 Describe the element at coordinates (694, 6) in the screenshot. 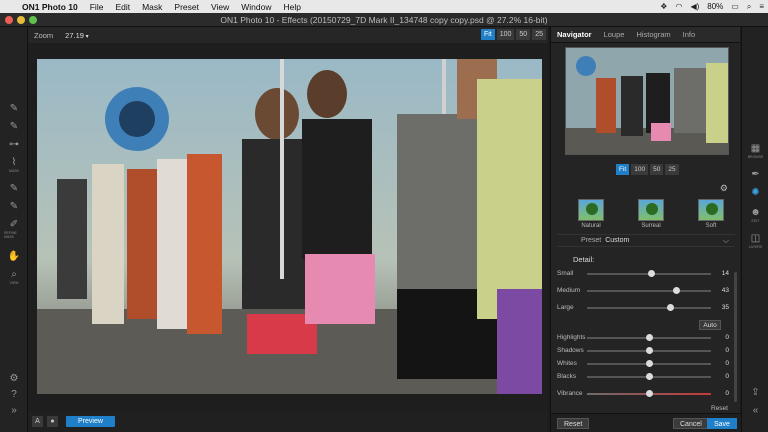

I see `volume-icon: ◀)` at that location.